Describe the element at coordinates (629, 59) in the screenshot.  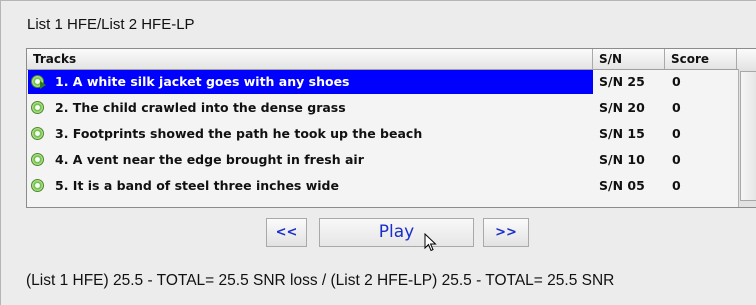
I see `column-header-sn: S/N` at that location.